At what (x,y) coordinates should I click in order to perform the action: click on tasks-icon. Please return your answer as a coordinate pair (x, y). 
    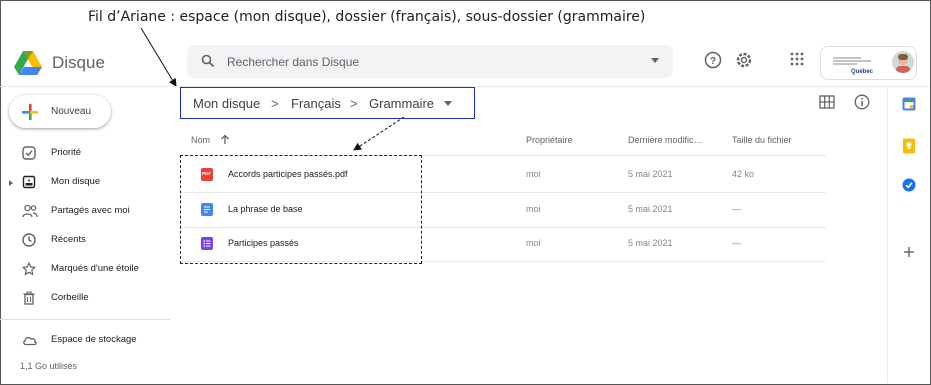
    Looking at the image, I should click on (909, 187).